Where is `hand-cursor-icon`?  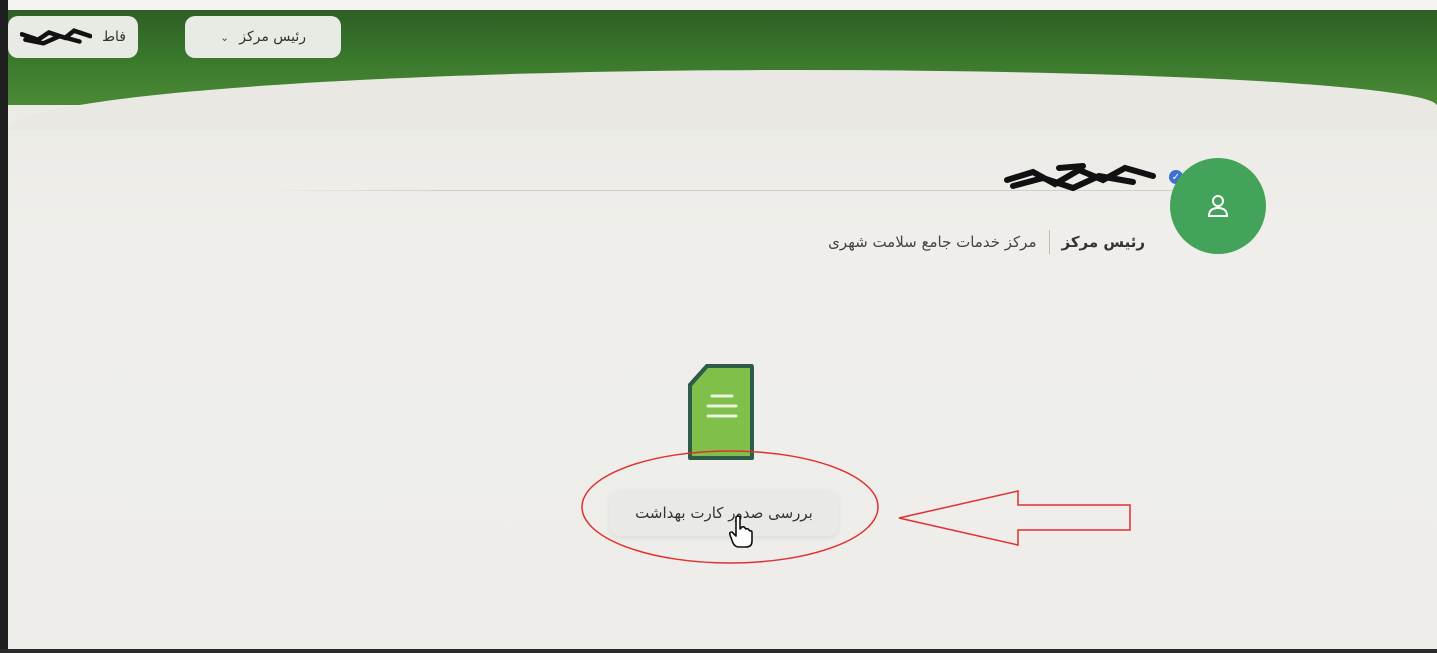 hand-cursor-icon is located at coordinates (740, 531).